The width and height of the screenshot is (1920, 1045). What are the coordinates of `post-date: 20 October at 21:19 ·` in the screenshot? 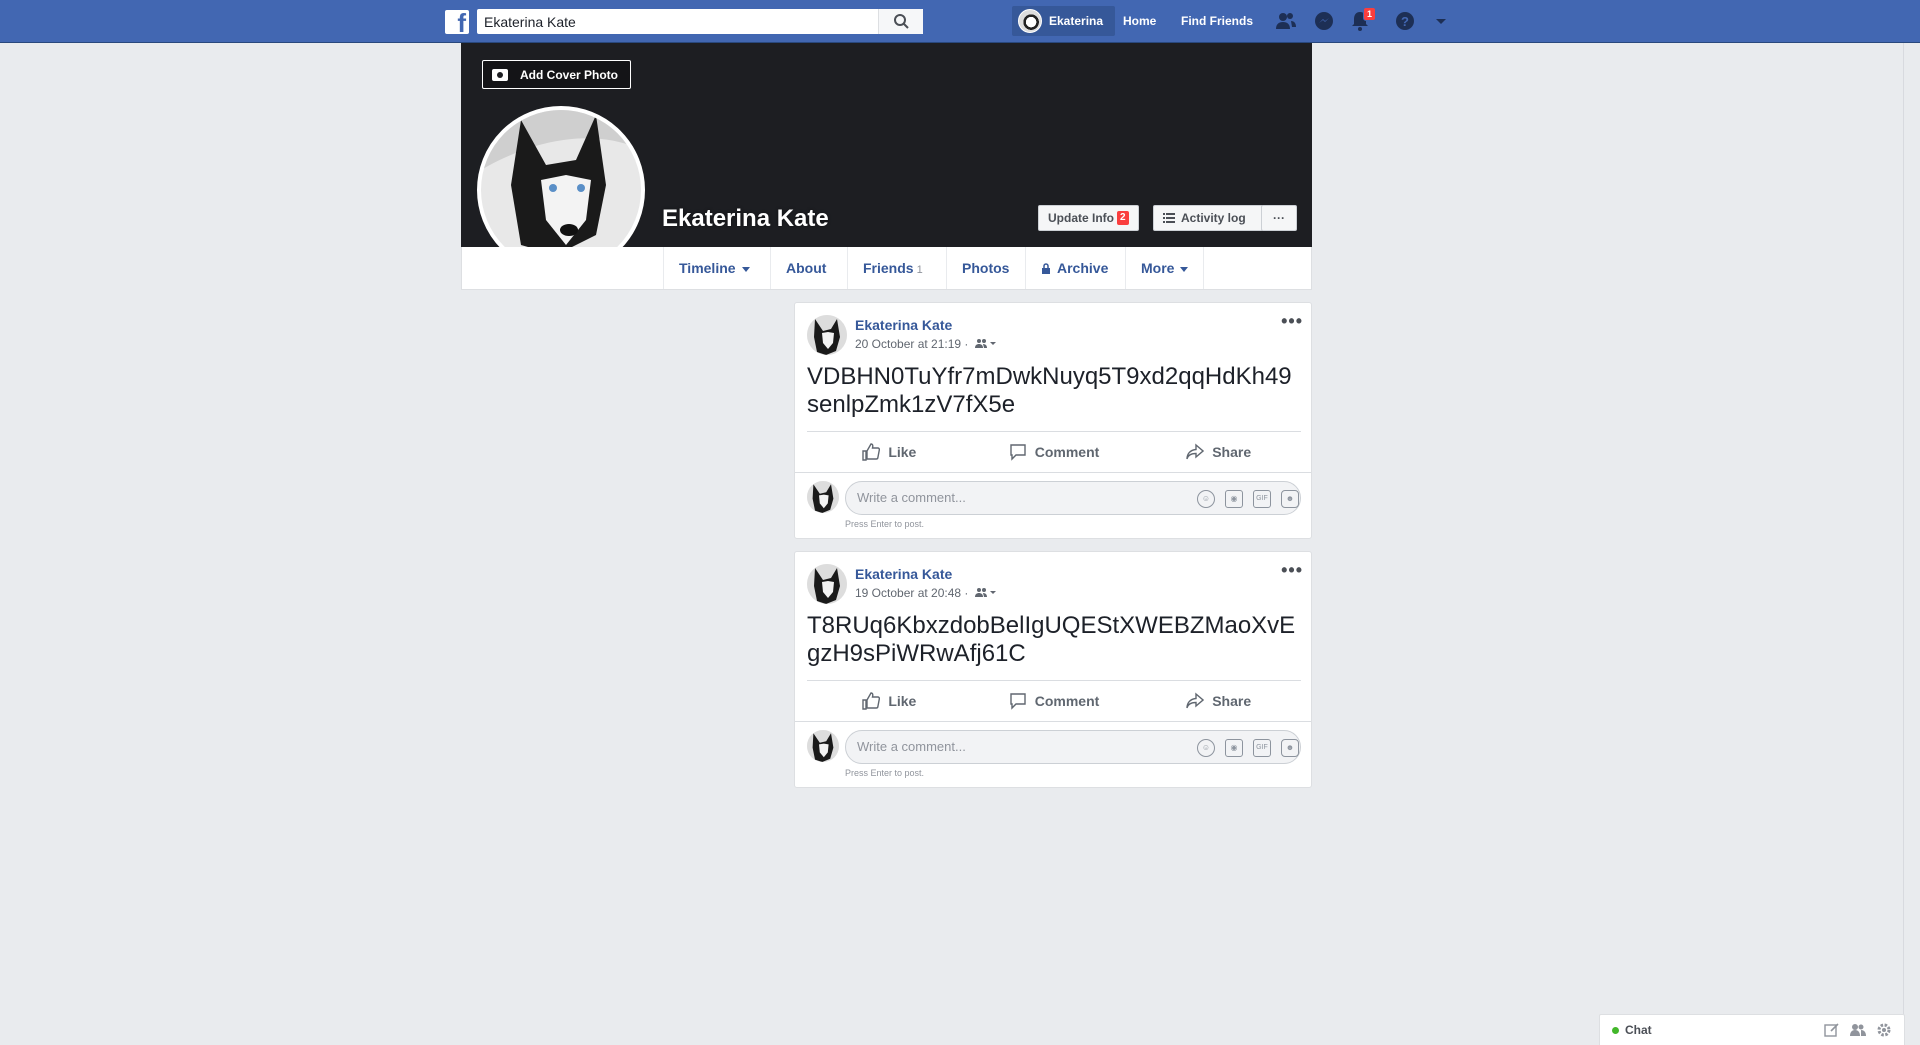 It's located at (911, 344).